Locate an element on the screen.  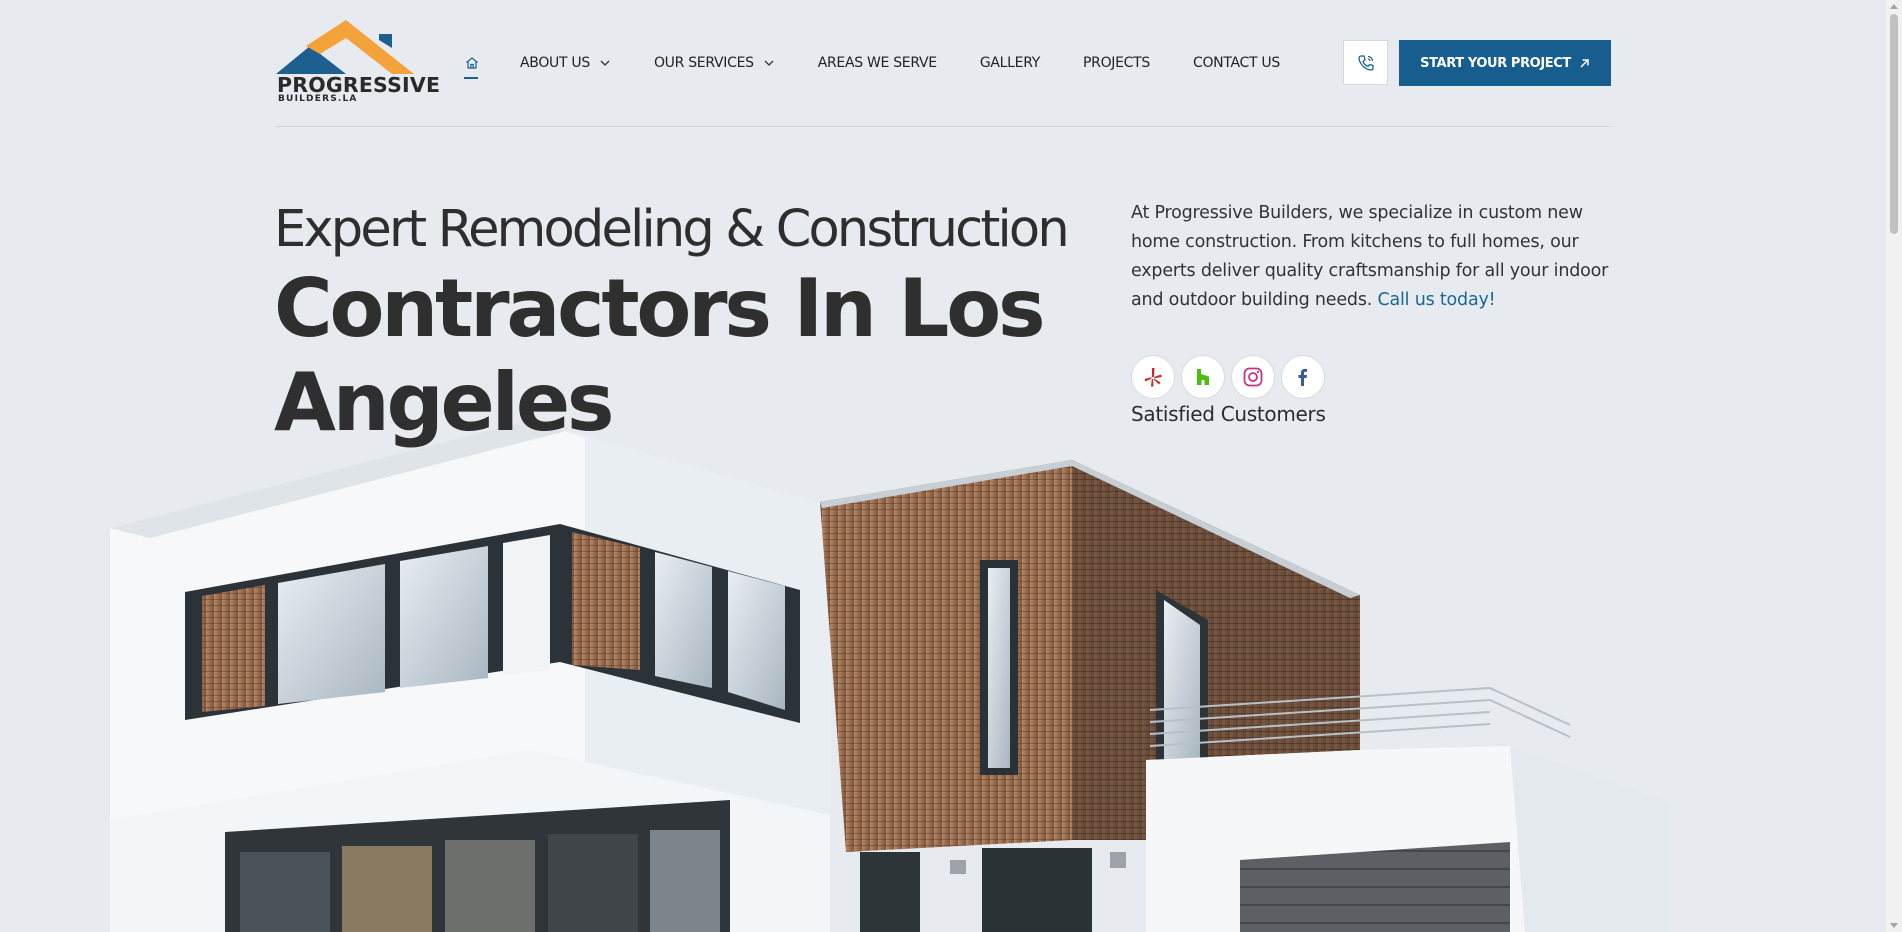
nav-projects: PROJECTS is located at coordinates (1116, 63).